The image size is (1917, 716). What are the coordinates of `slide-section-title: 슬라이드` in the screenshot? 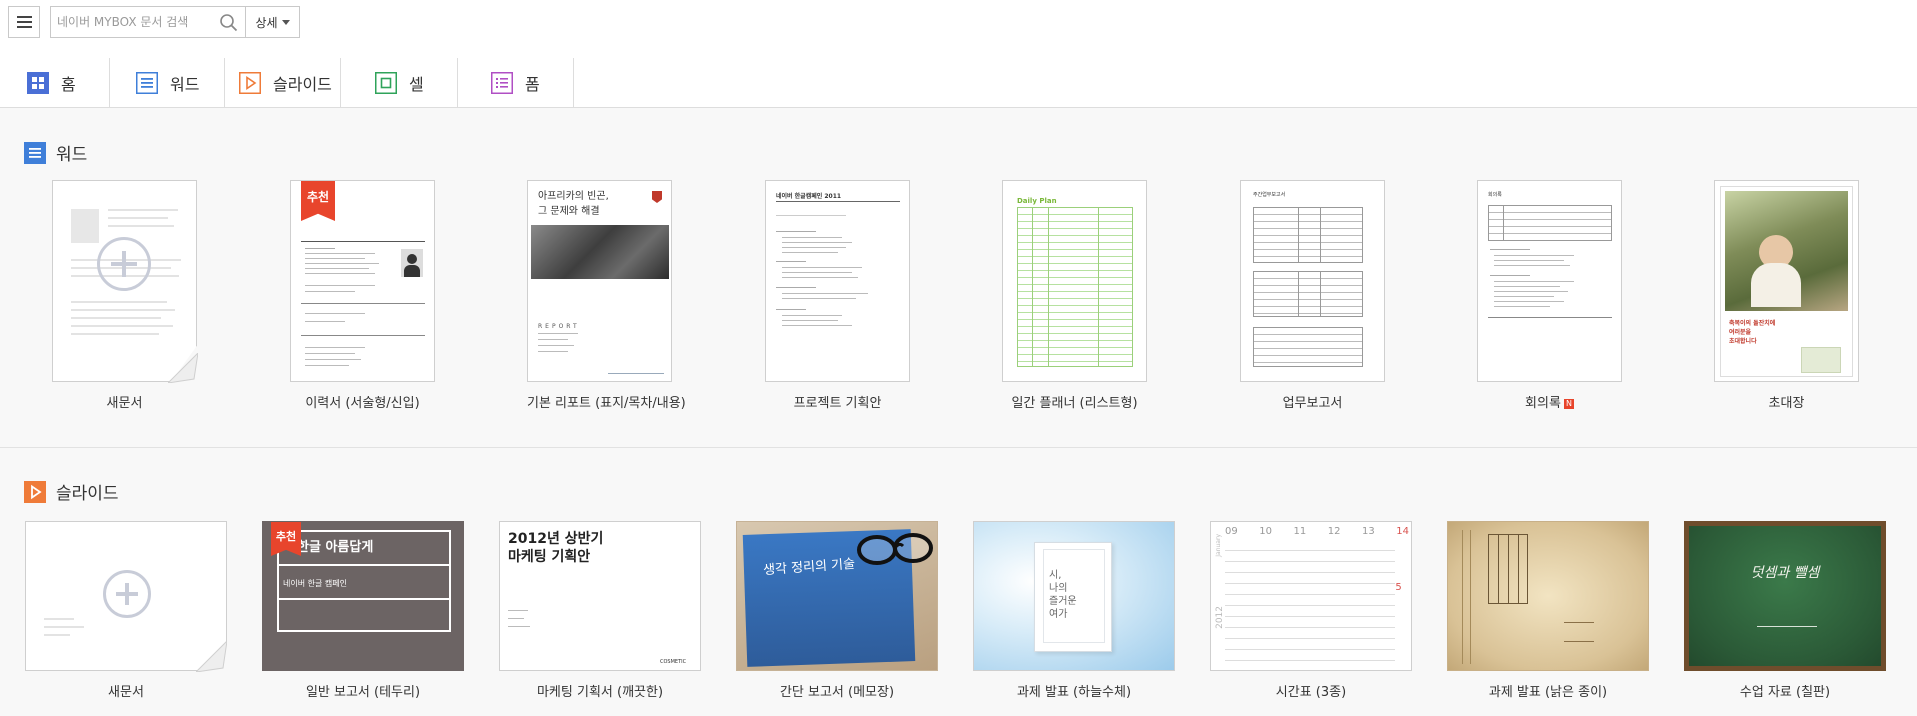 It's located at (71, 491).